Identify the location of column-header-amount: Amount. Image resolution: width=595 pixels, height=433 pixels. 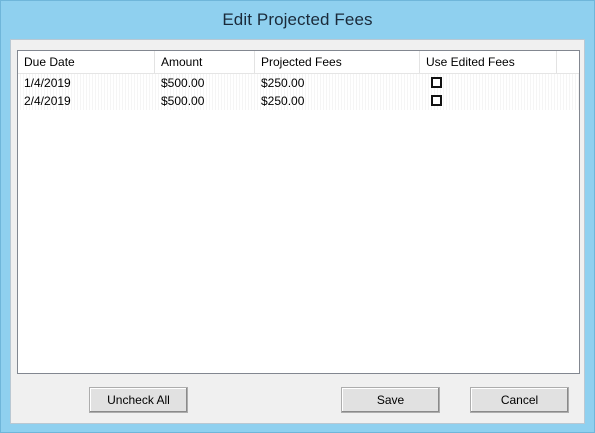
(205, 62).